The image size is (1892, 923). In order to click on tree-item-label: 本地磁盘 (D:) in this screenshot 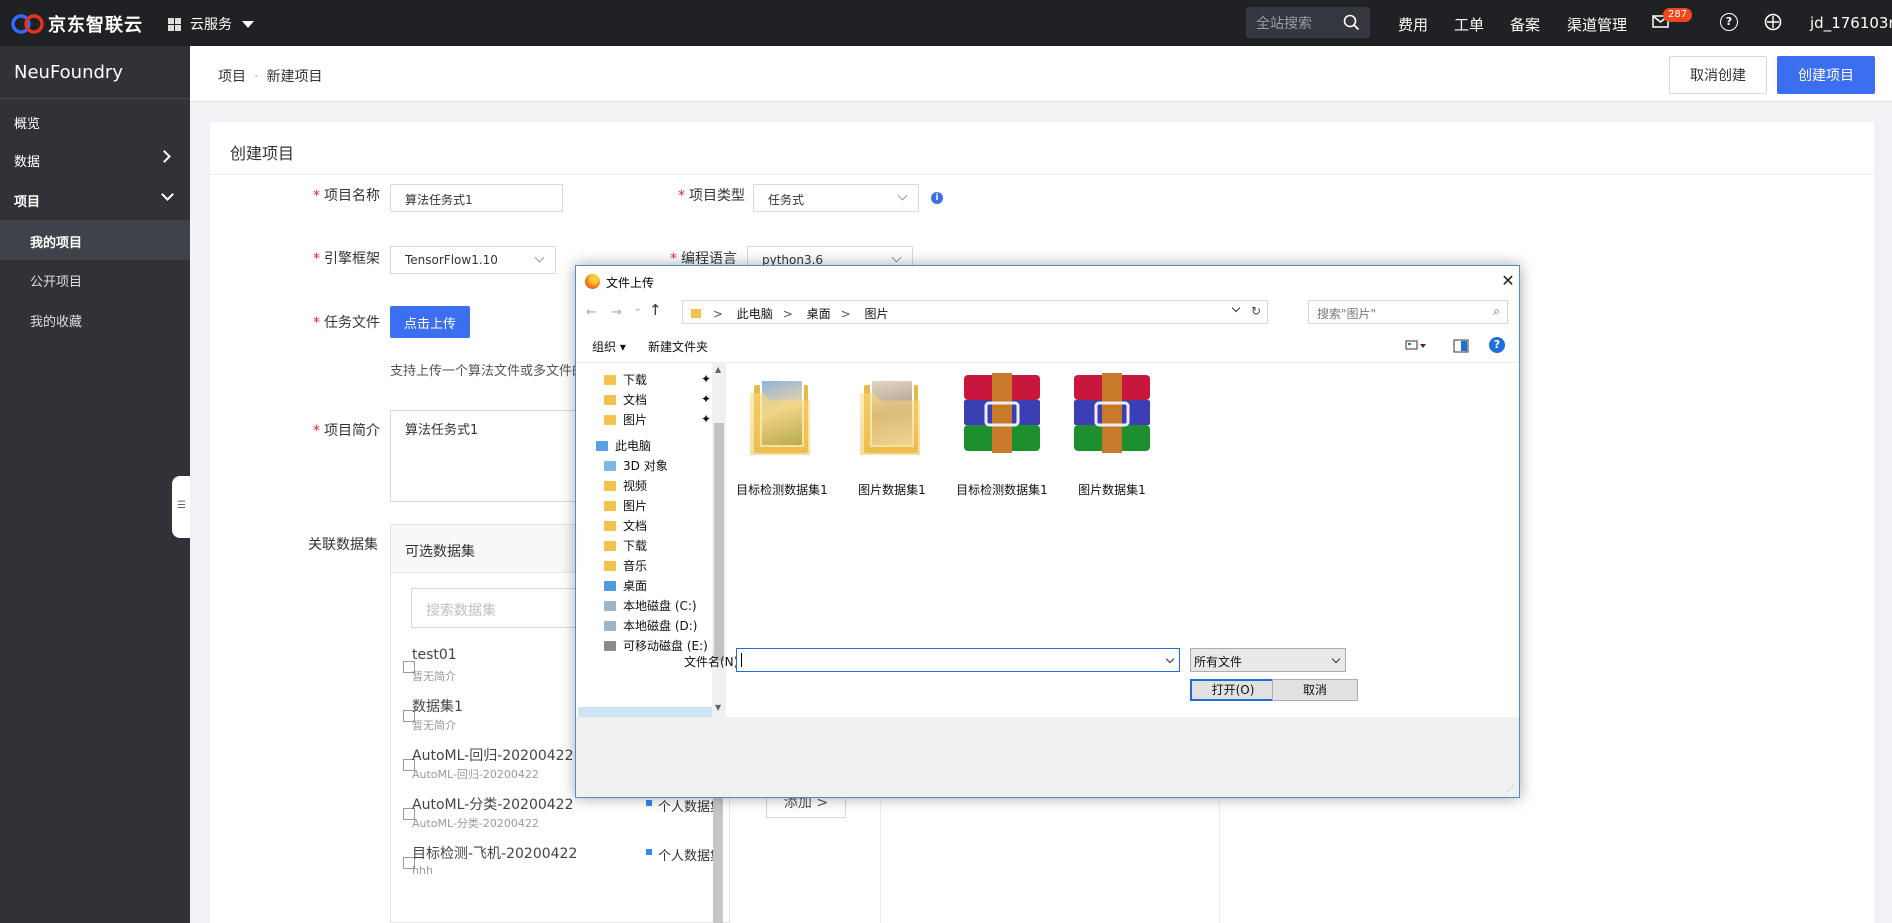, I will do `click(660, 626)`.